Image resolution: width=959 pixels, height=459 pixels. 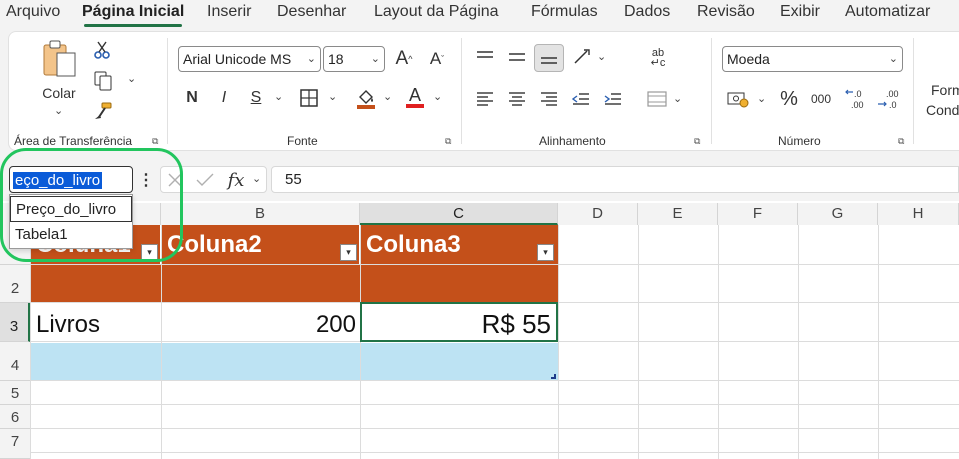 What do you see at coordinates (261, 283) in the screenshot?
I see `table-cell-b2` at bounding box center [261, 283].